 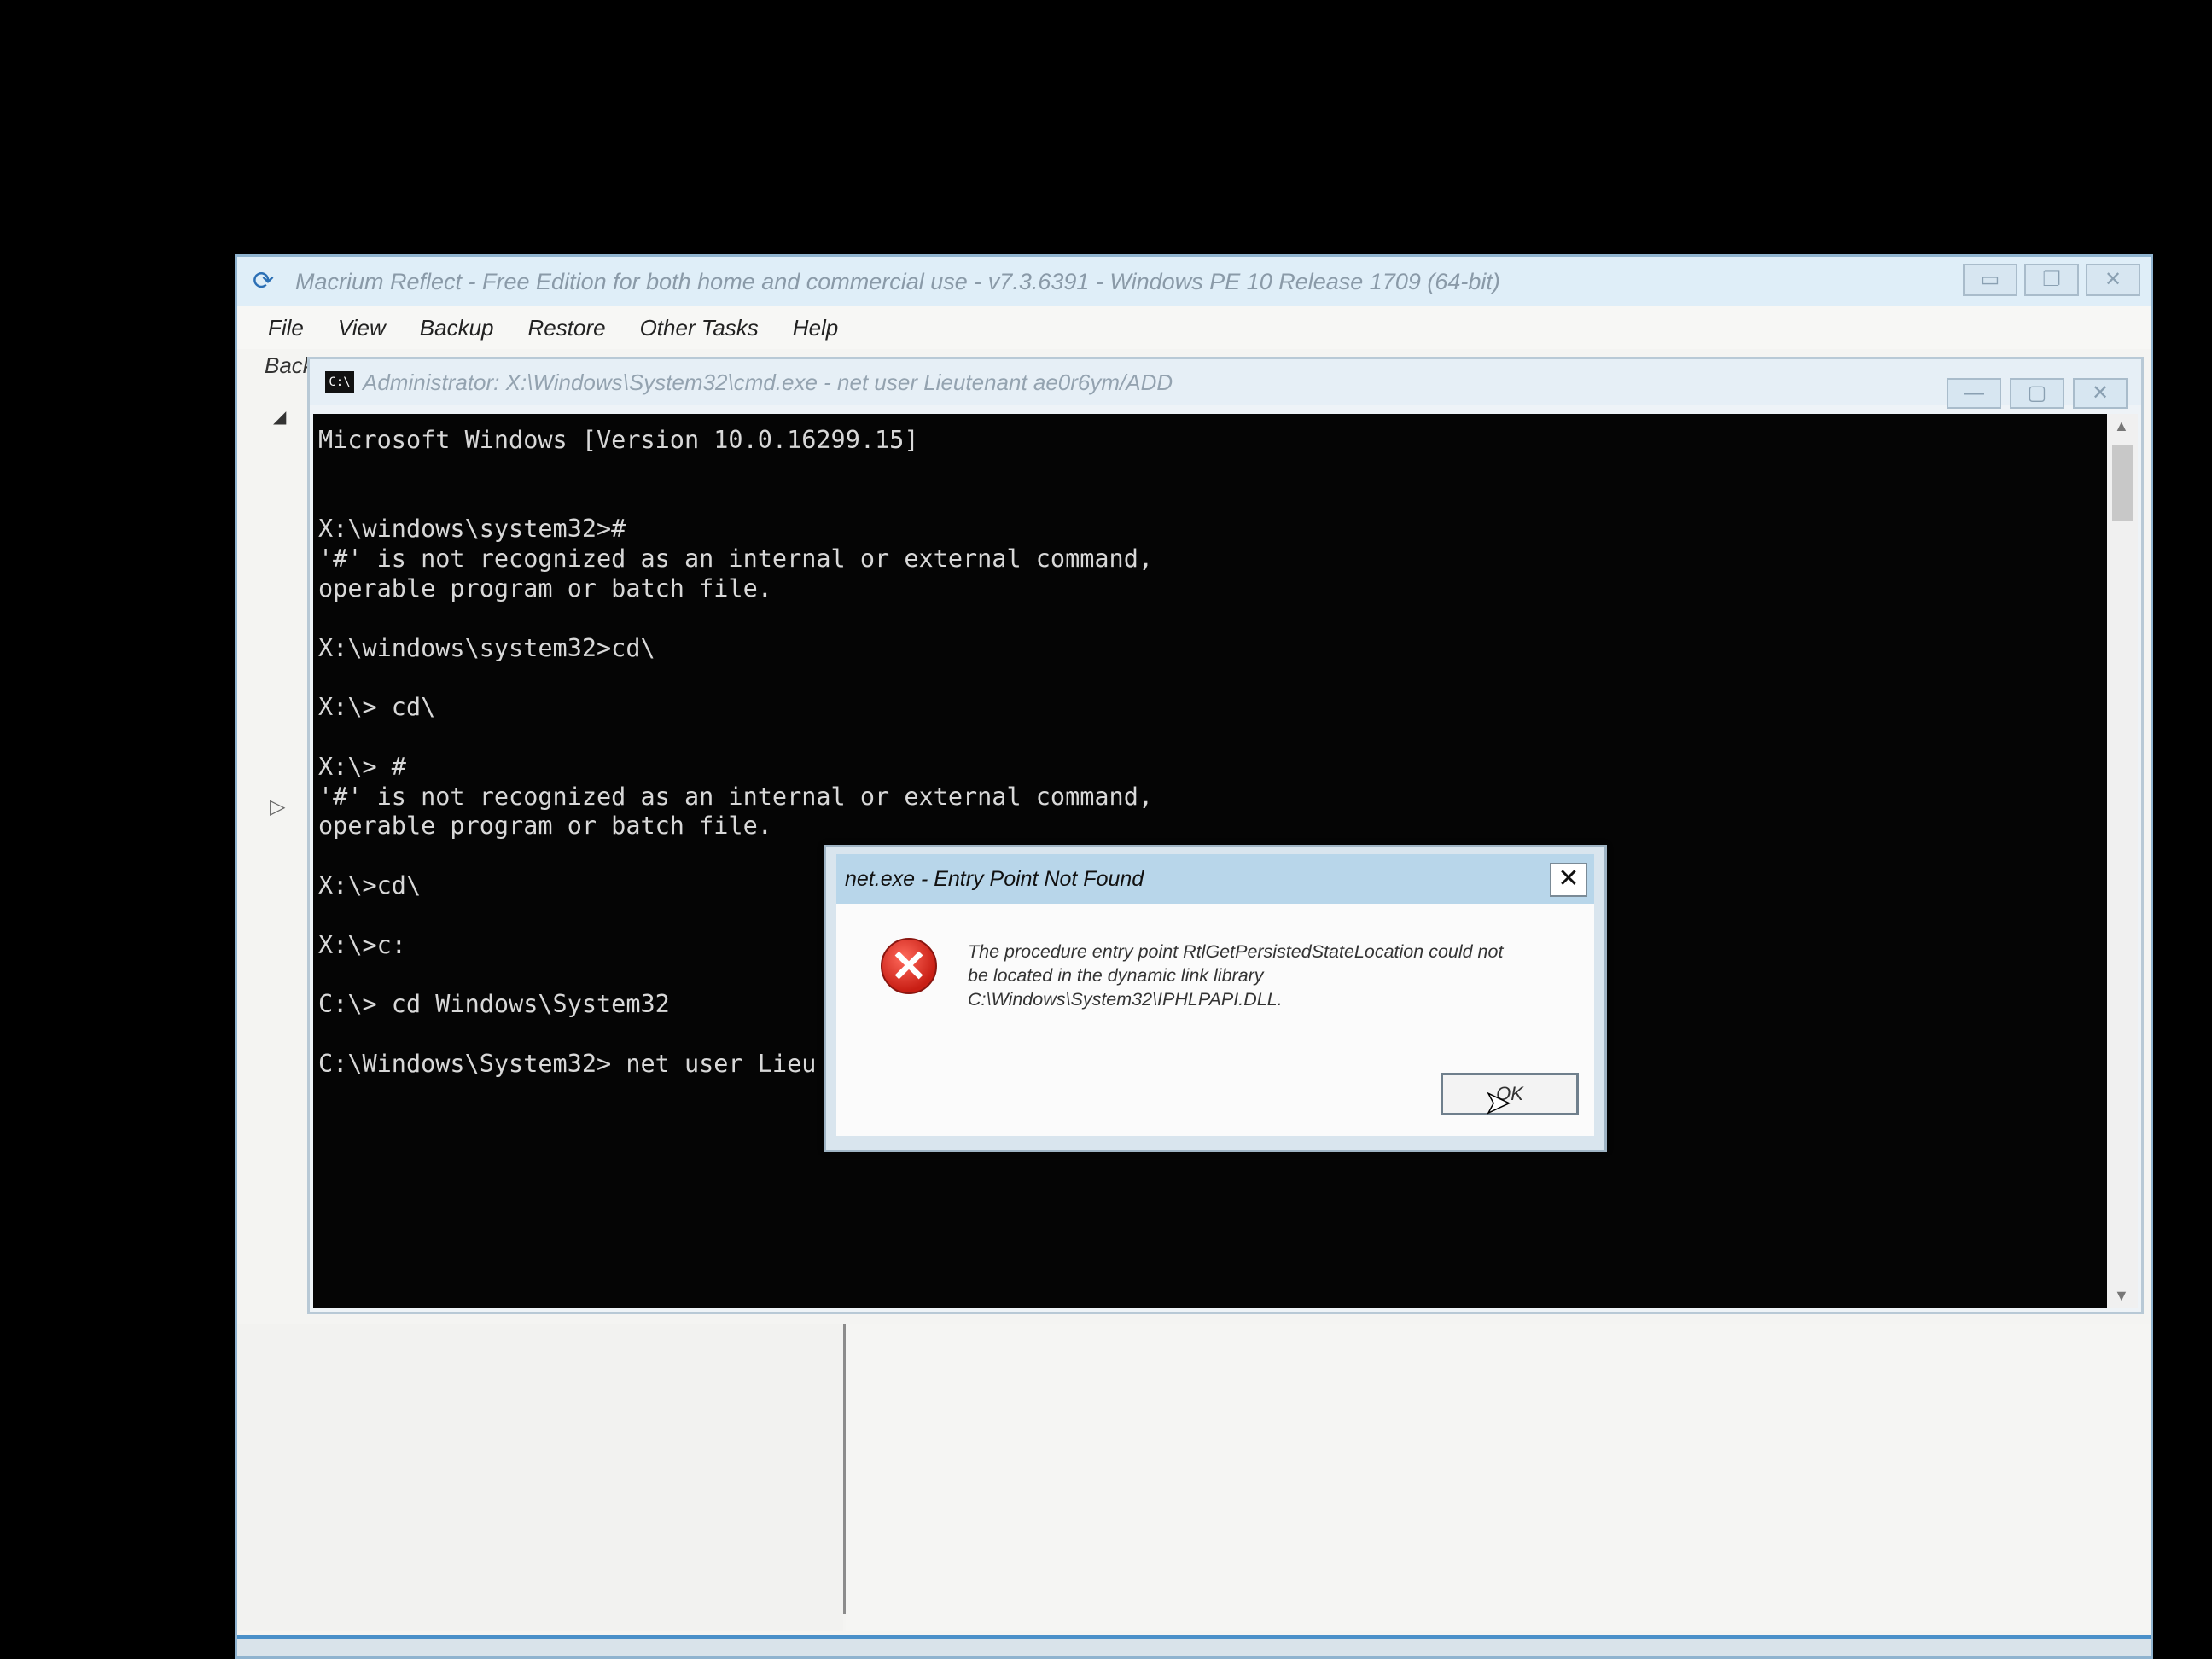 I want to click on taskbar, so click(x=1194, y=1645).